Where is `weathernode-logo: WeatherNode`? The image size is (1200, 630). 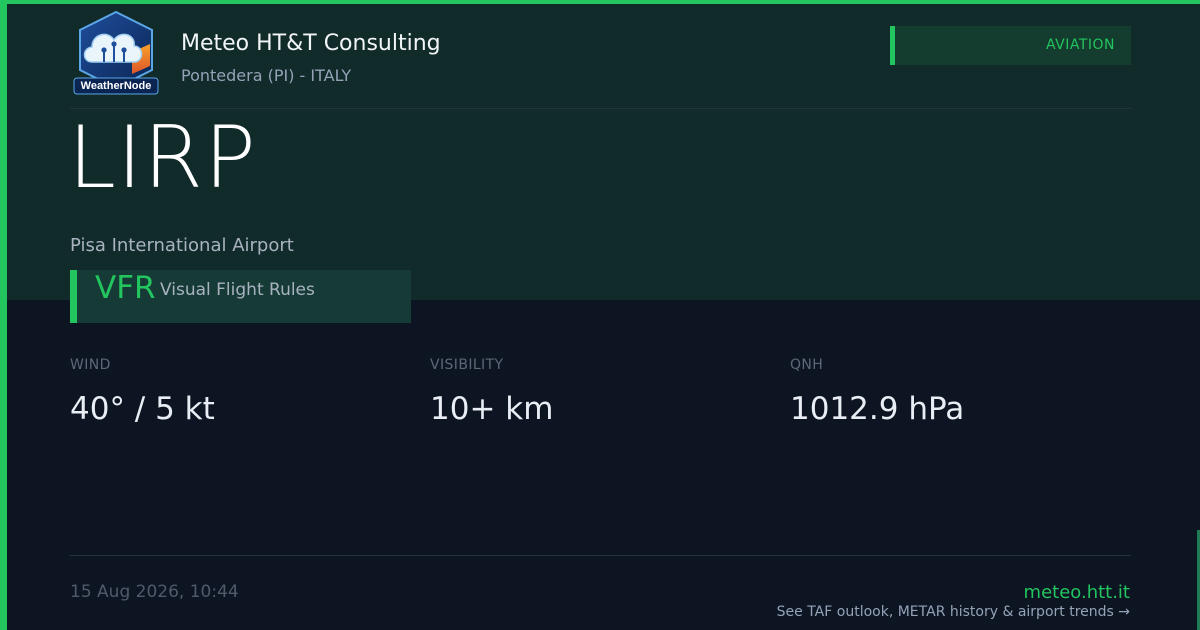
weathernode-logo: WeatherNode is located at coordinates (116, 54).